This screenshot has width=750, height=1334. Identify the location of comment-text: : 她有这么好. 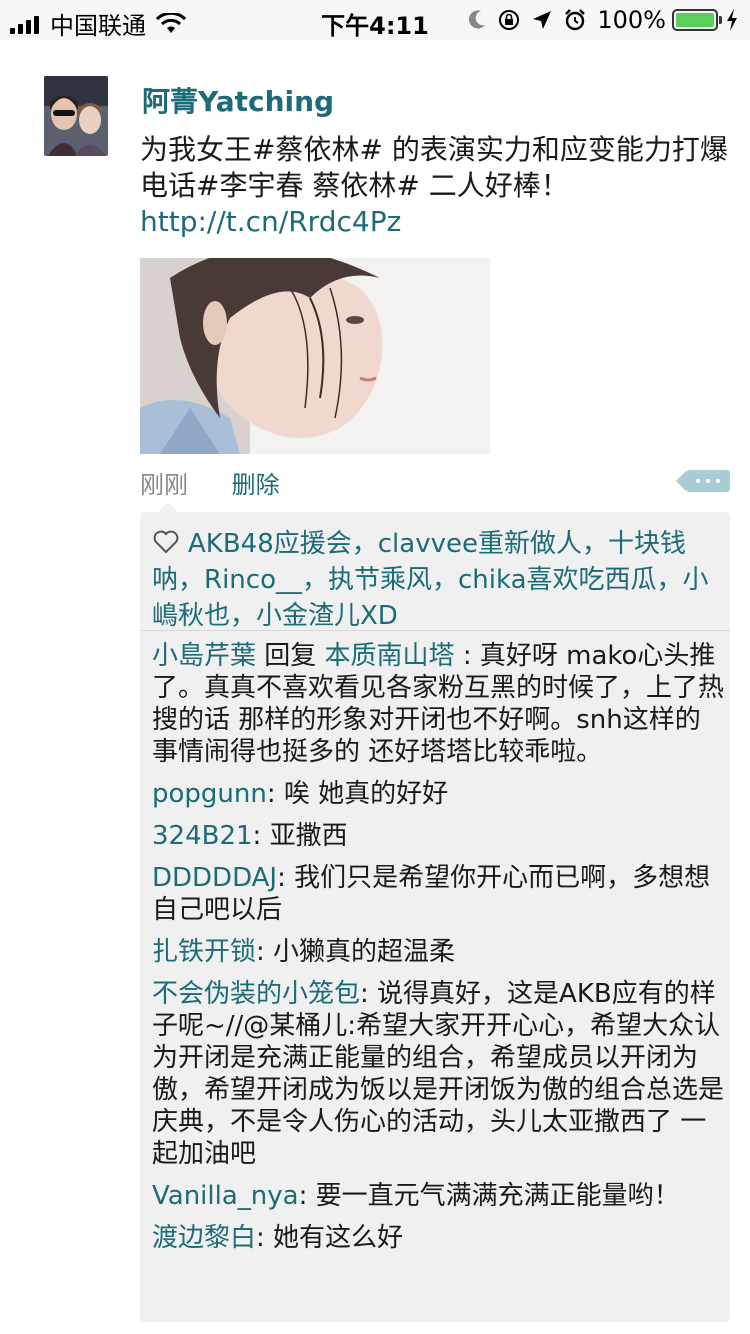
(330, 1238).